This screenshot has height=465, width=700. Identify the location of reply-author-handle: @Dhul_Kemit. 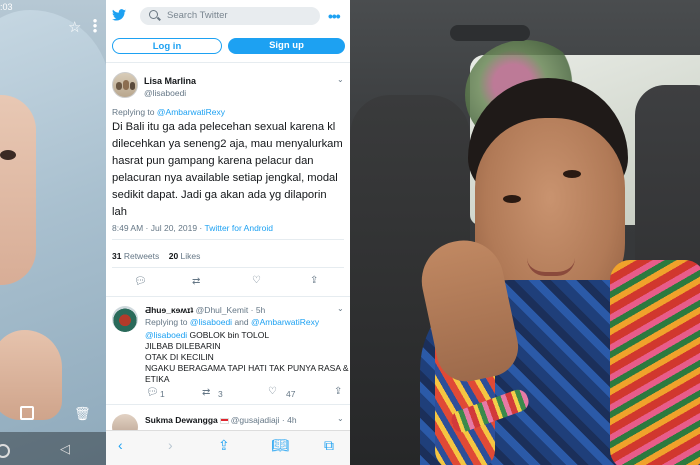
(222, 310).